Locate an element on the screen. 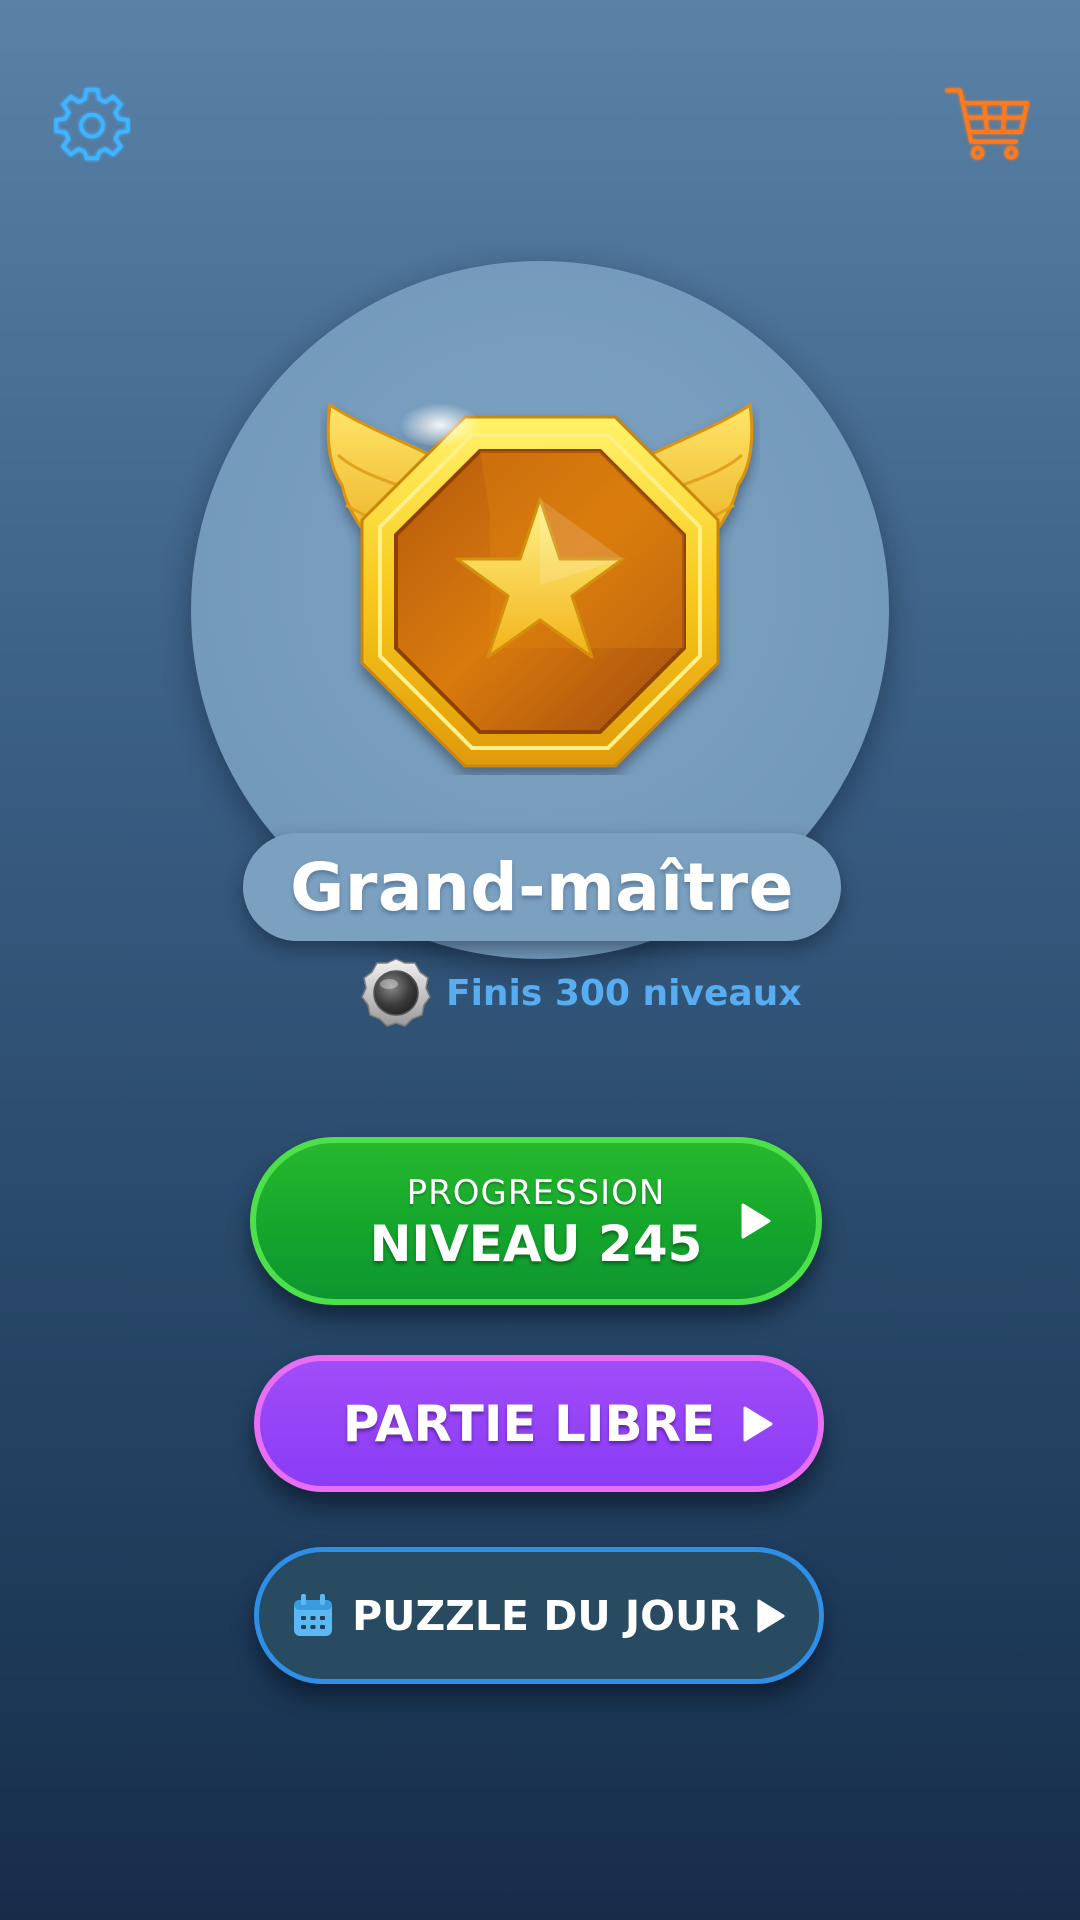  rank-title: Grand-maître is located at coordinates (542, 887).